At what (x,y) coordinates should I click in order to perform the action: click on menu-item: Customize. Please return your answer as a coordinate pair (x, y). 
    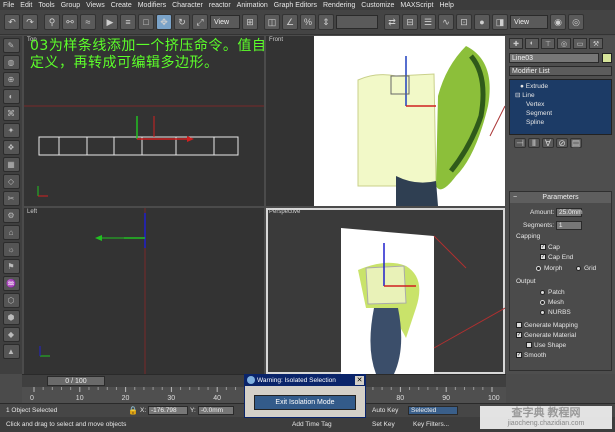
    Looking at the image, I should click on (377, 5).